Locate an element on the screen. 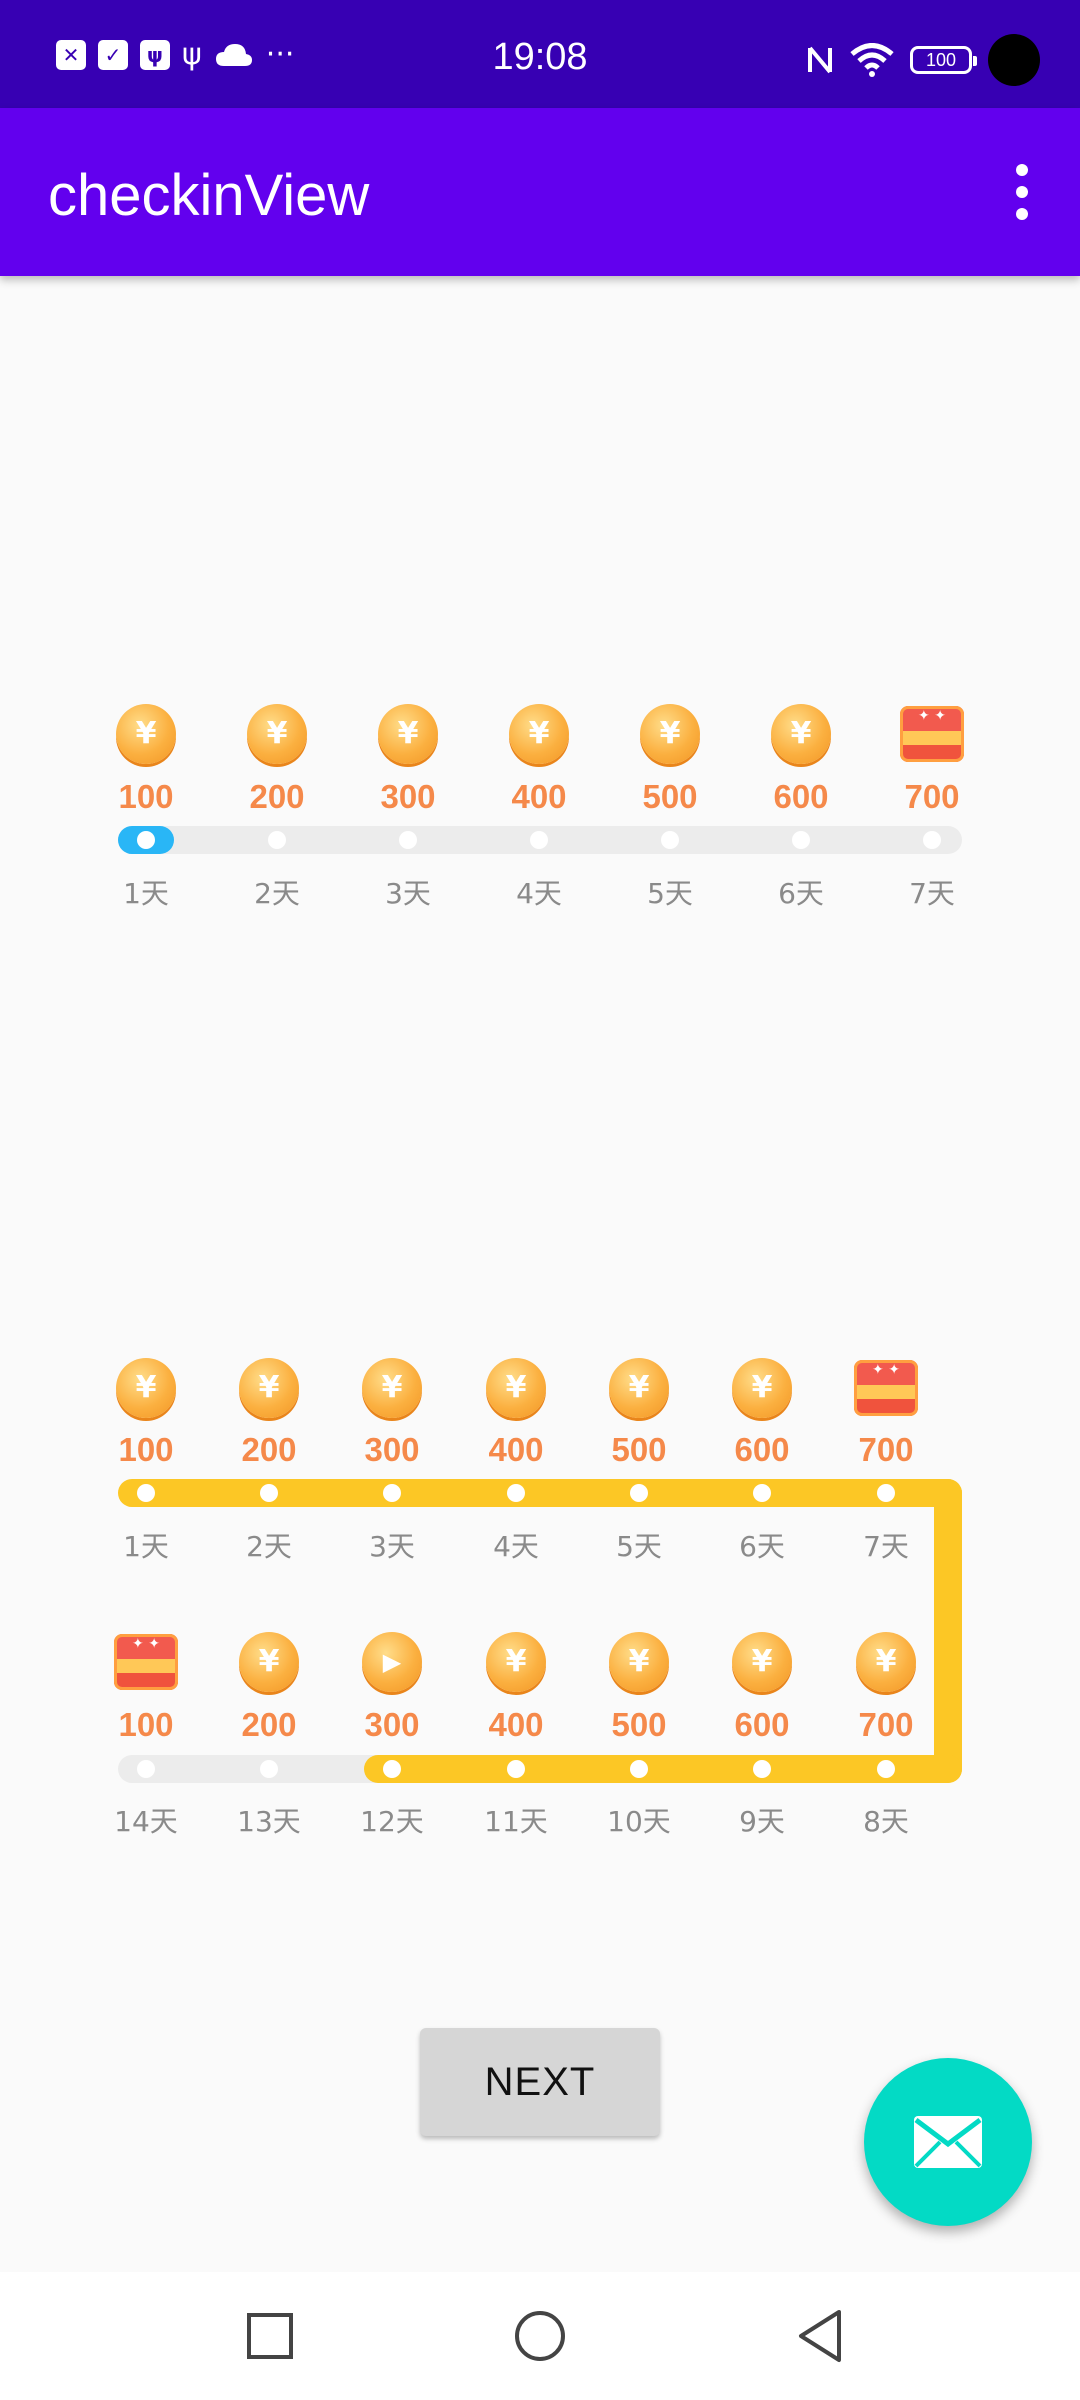 This screenshot has height=2400, width=1080. day-label: 8天 is located at coordinates (886, 1821).